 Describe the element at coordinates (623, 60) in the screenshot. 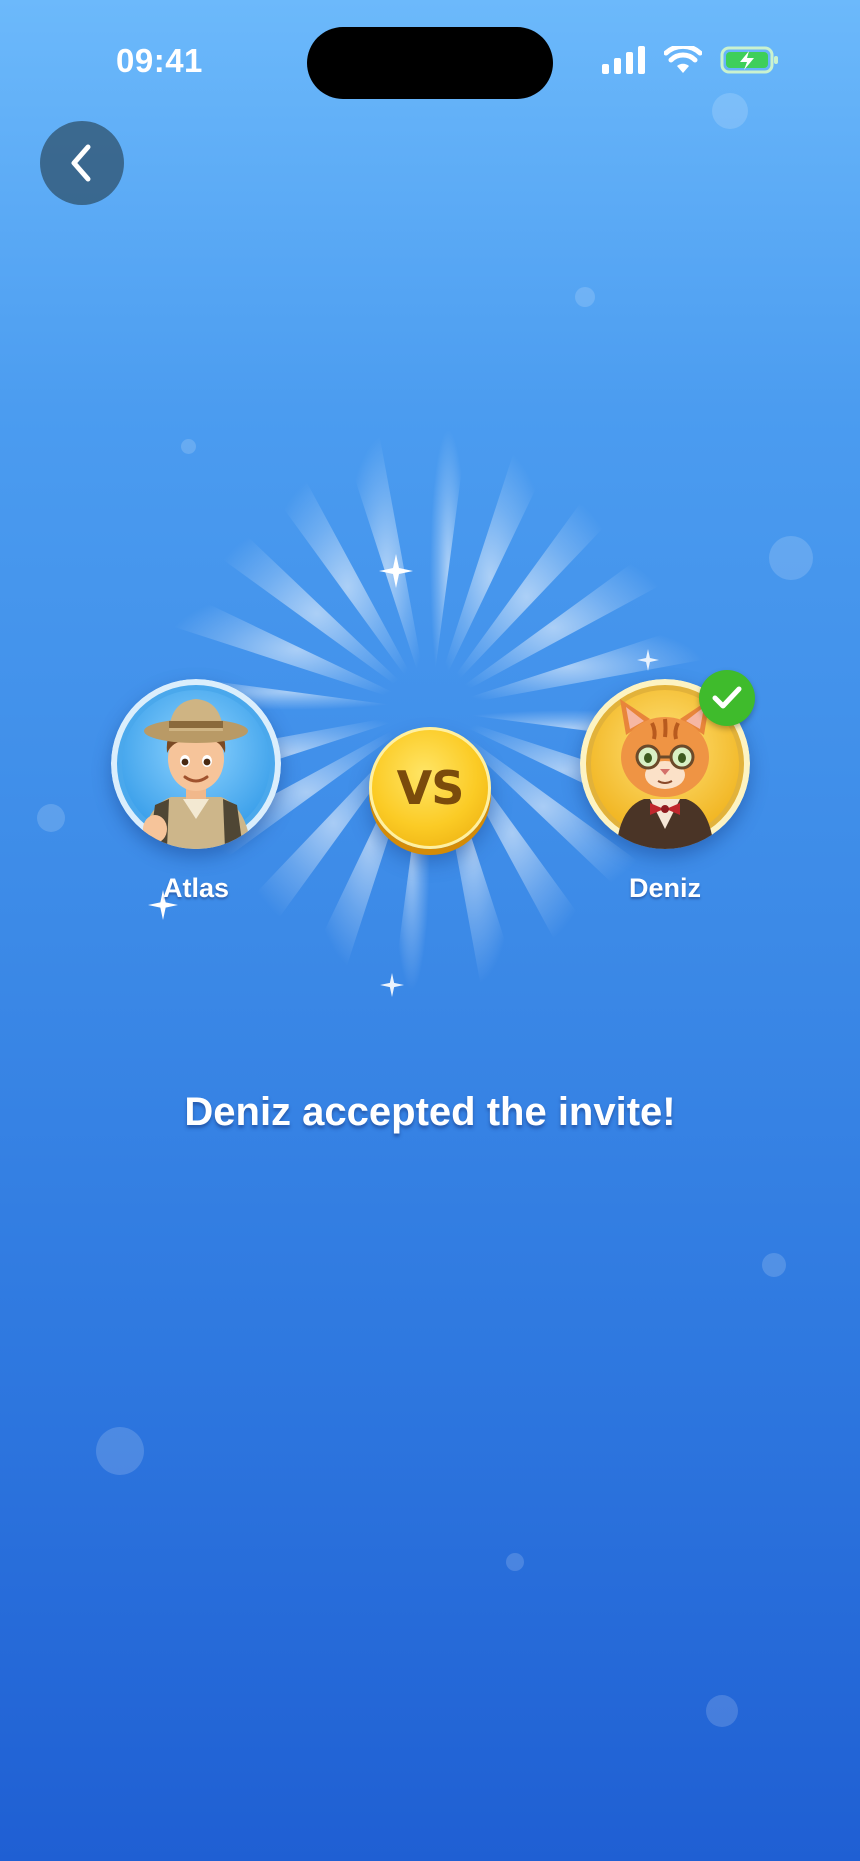

I see `signal-icon` at that location.